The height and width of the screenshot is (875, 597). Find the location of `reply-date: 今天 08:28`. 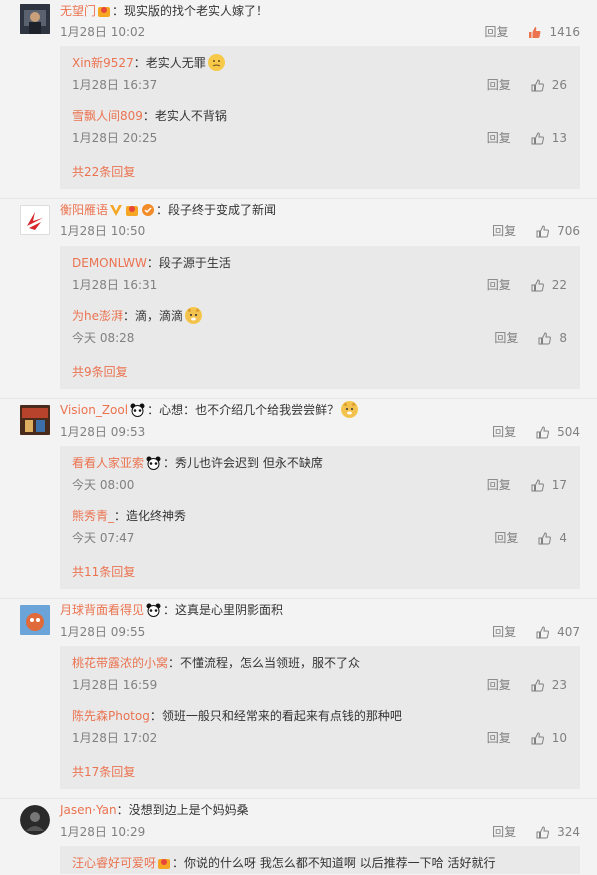

reply-date: 今天 08:28 is located at coordinates (103, 338).